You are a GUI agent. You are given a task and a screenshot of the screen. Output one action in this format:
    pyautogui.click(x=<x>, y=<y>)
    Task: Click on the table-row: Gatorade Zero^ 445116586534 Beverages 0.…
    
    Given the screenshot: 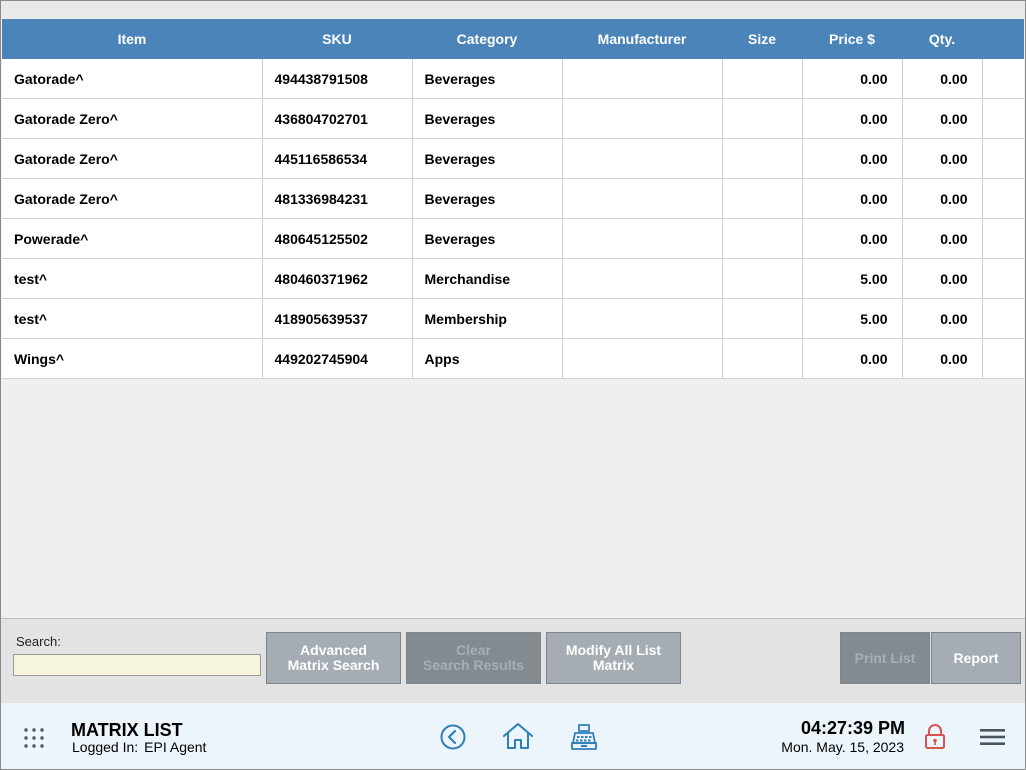 What is the action you would take?
    pyautogui.click(x=513, y=158)
    